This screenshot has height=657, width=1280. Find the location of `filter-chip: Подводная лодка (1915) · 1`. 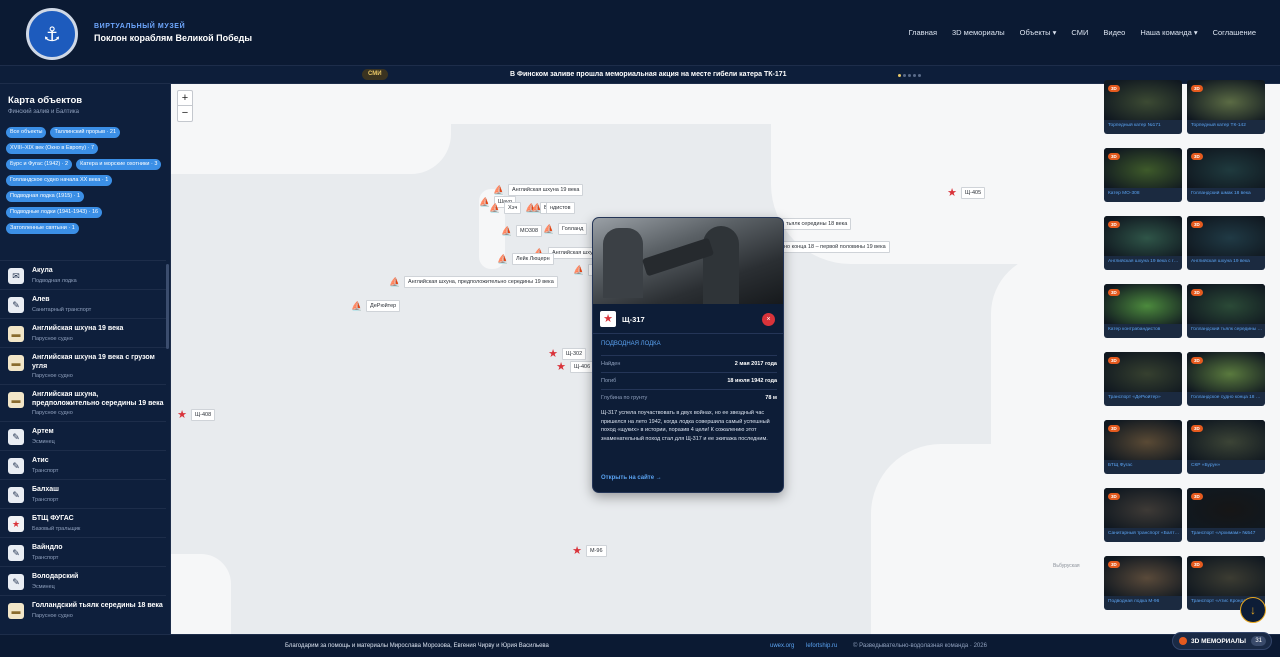

filter-chip: Подводная лодка (1915) · 1 is located at coordinates (45, 196).